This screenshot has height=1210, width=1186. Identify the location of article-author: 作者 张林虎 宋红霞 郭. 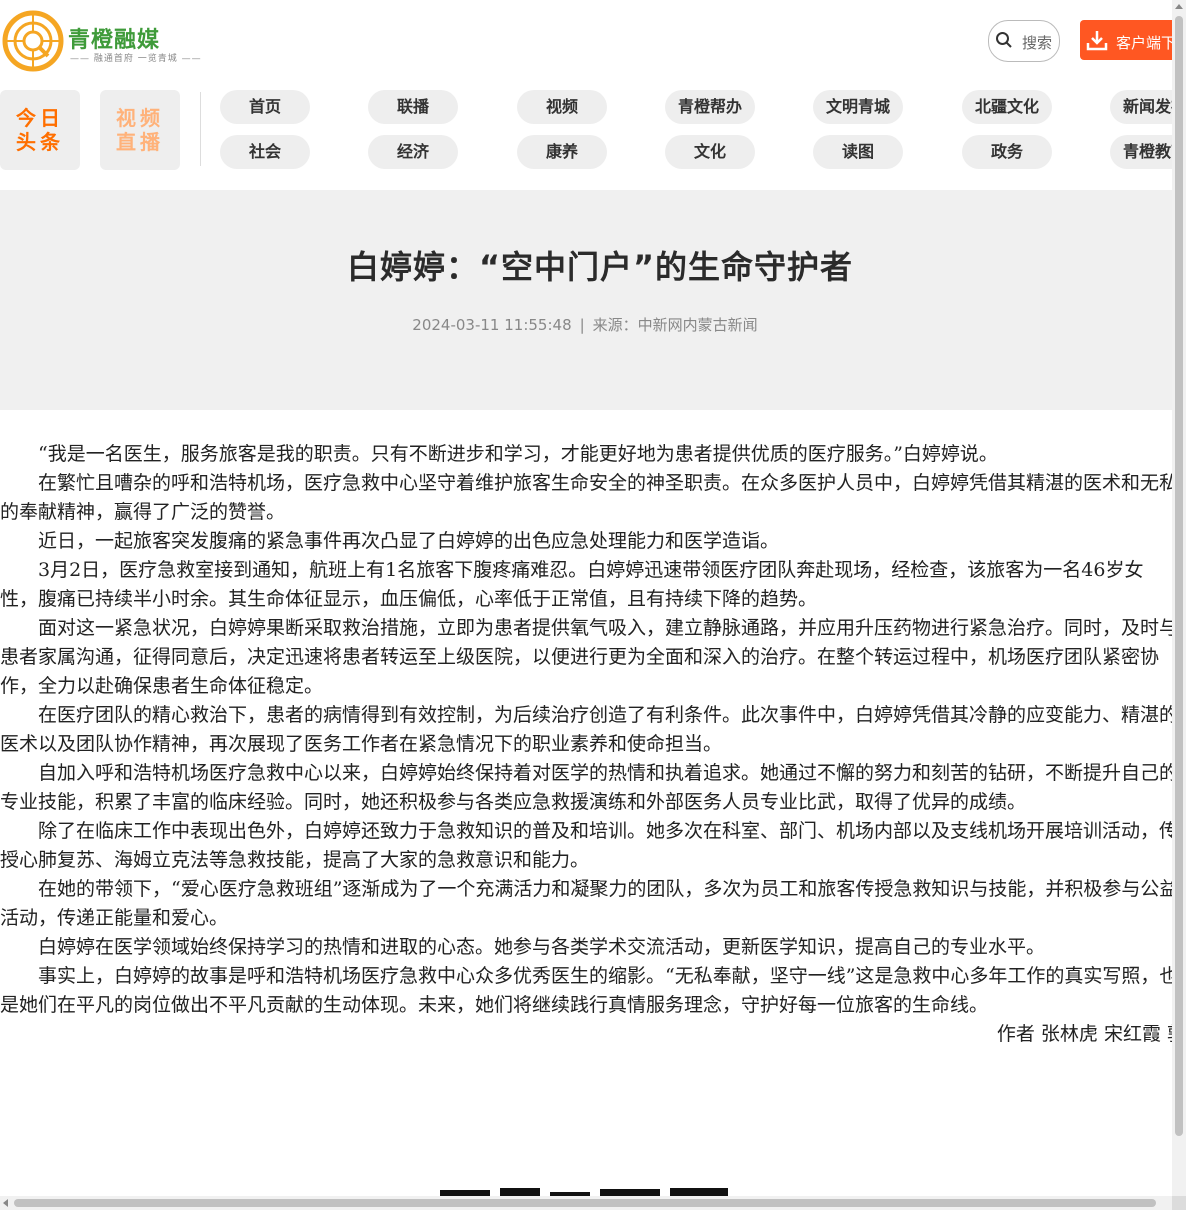
(1084, 1034).